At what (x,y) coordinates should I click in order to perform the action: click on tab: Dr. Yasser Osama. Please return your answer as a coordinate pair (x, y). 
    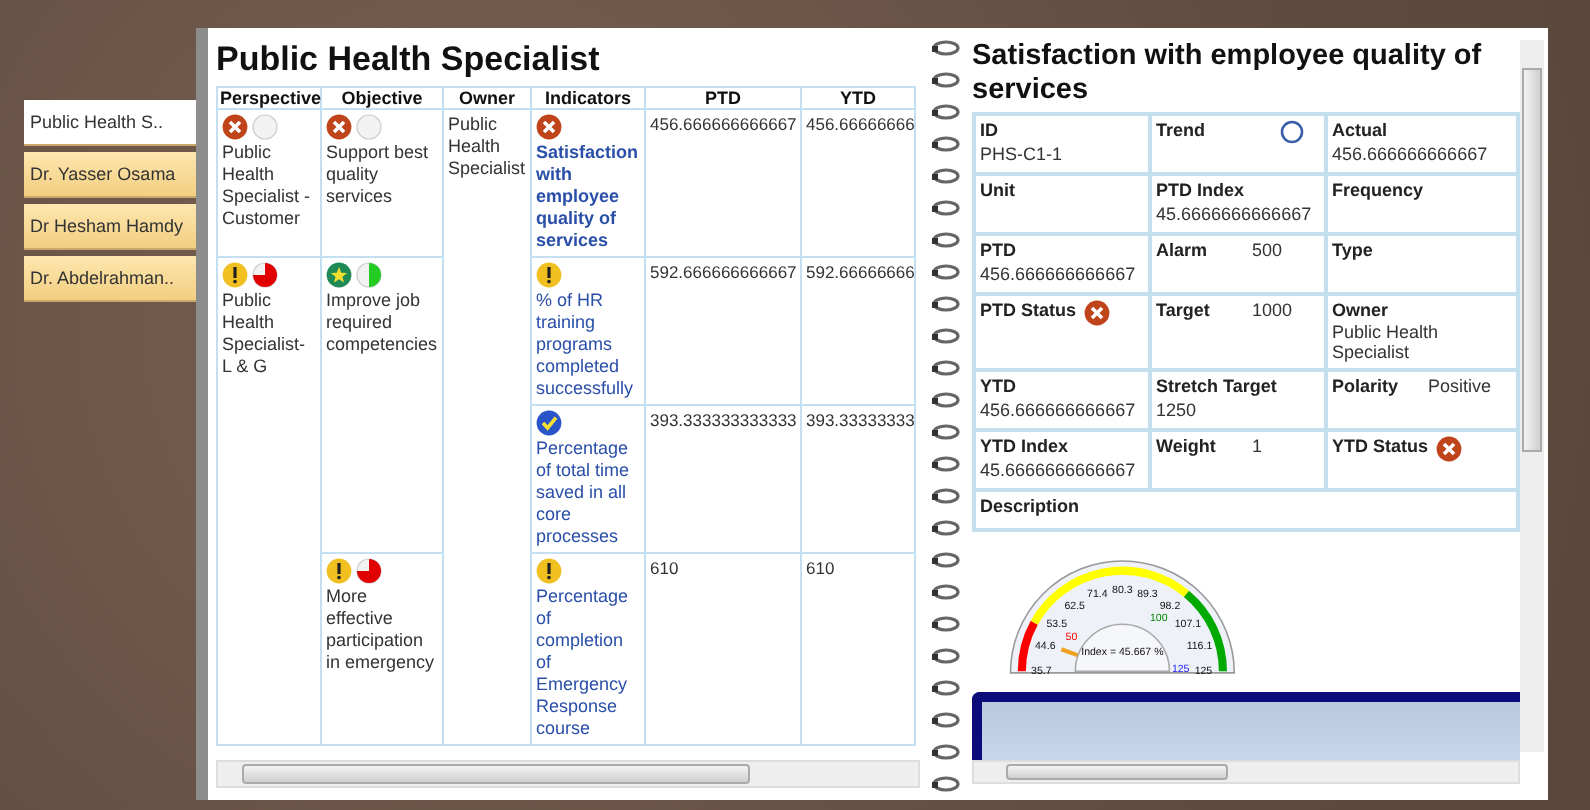
    Looking at the image, I should click on (110, 175).